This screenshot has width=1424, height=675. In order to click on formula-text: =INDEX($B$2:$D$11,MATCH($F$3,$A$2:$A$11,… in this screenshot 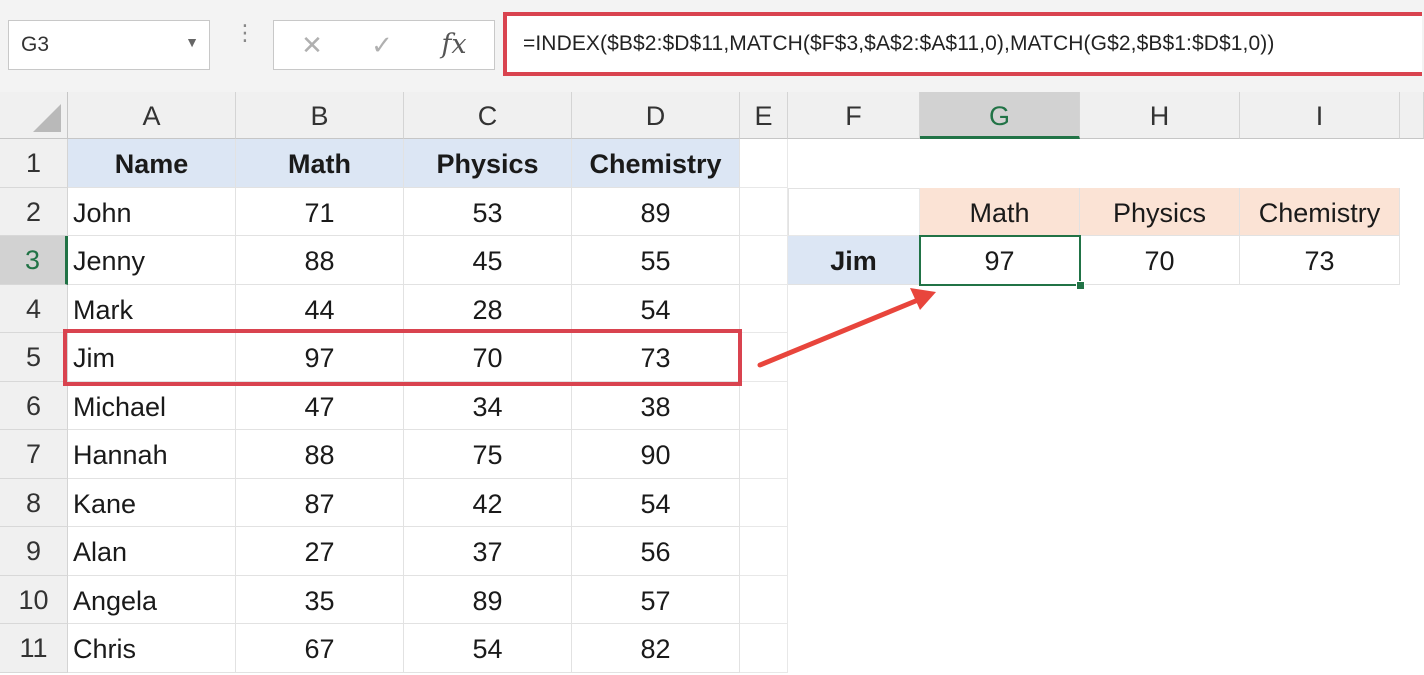, I will do `click(899, 43)`.